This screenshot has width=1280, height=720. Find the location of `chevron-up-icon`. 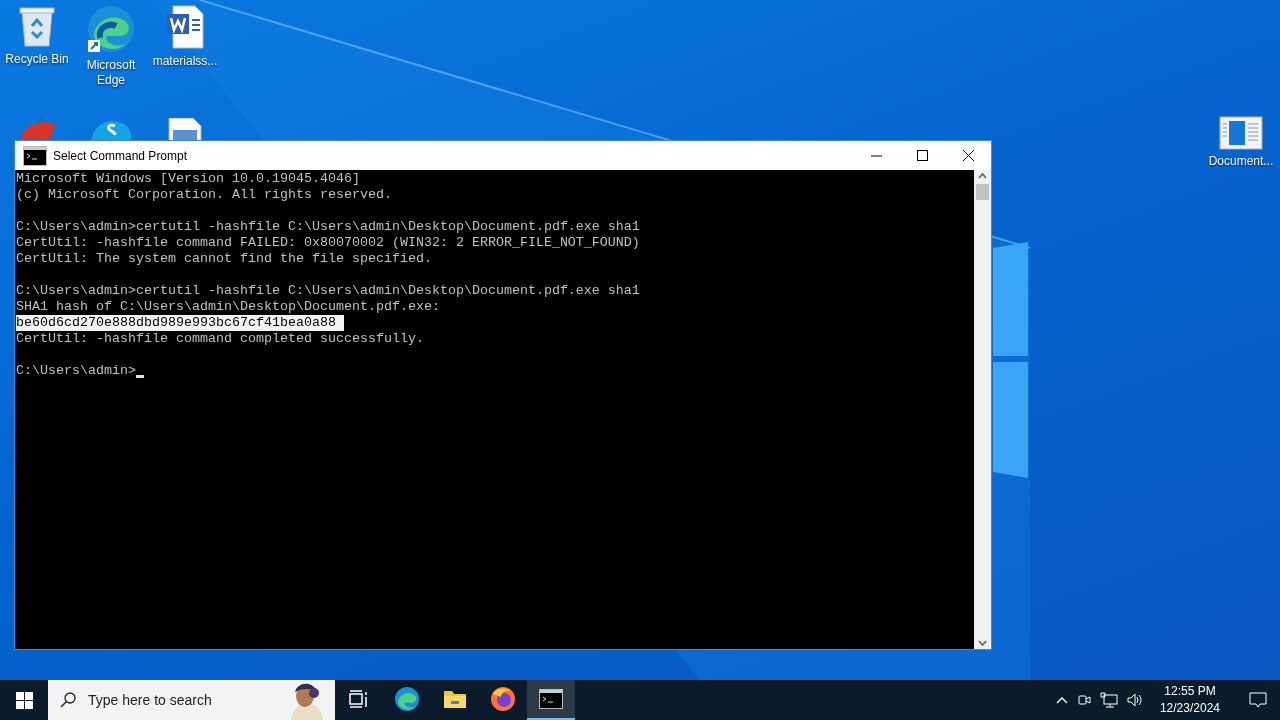

chevron-up-icon is located at coordinates (1061, 700).